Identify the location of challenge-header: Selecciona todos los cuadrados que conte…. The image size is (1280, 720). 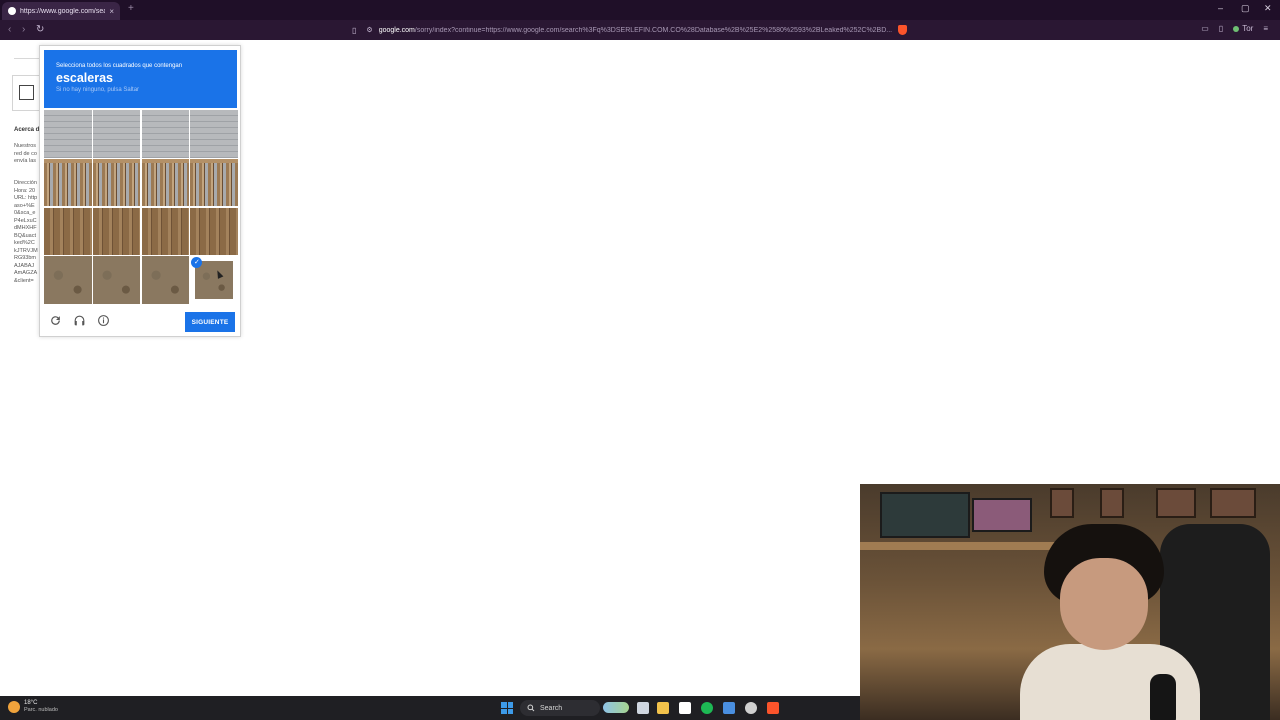
(140, 79).